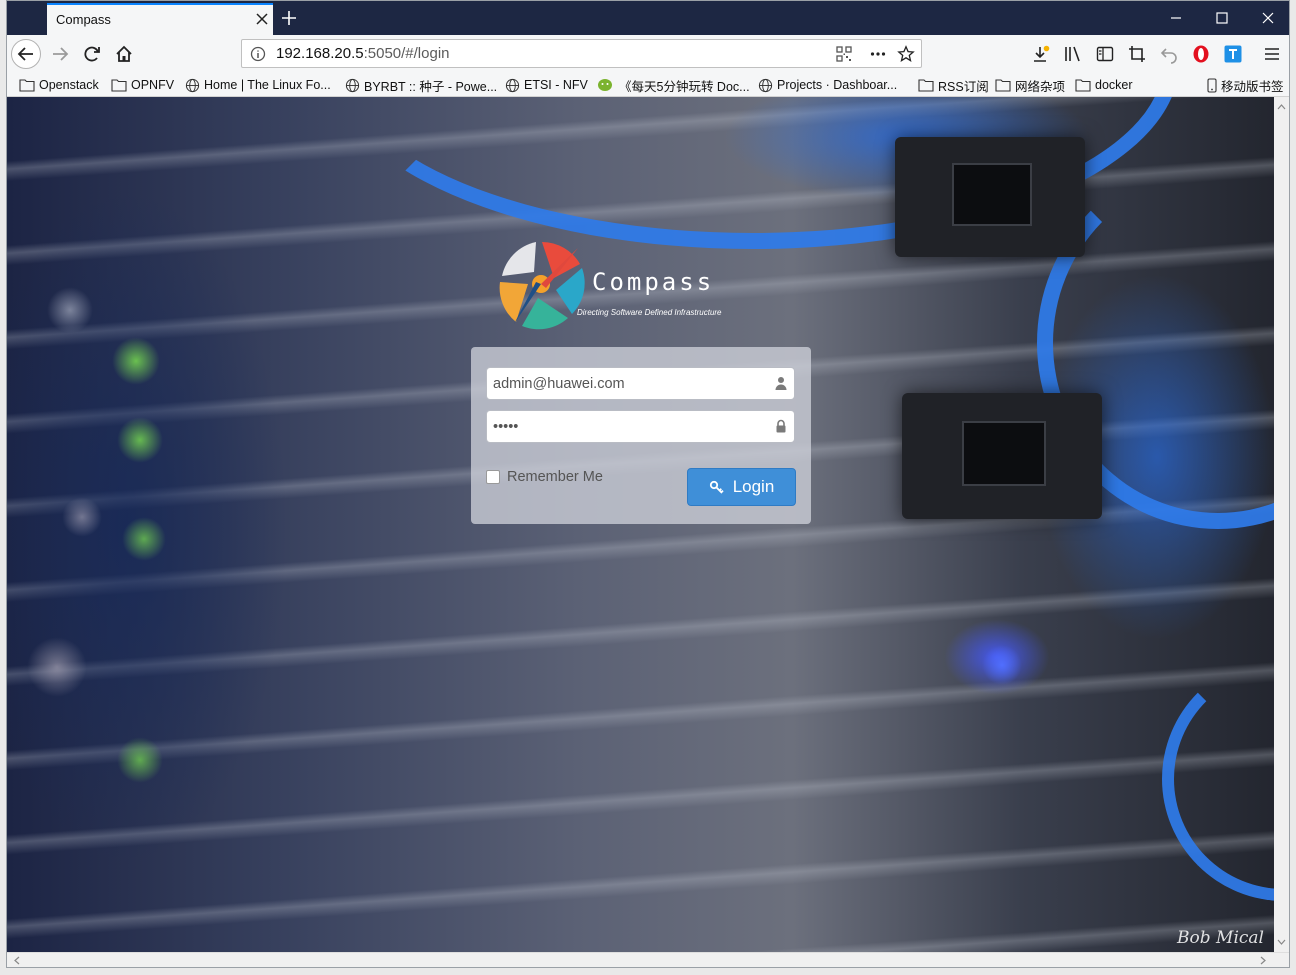 This screenshot has height=975, width=1296. I want to click on photo-watermark: Bob Mical, so click(1220, 938).